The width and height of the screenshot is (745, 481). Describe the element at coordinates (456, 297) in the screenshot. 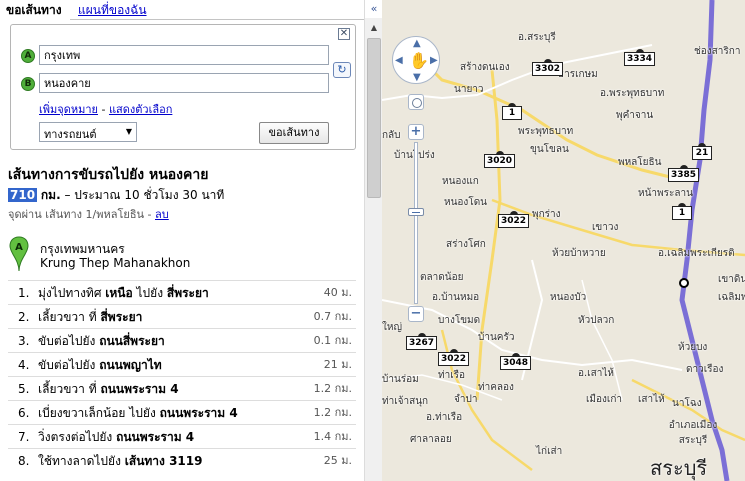

I see `map-label: อ.บ้านหมอ` at that location.